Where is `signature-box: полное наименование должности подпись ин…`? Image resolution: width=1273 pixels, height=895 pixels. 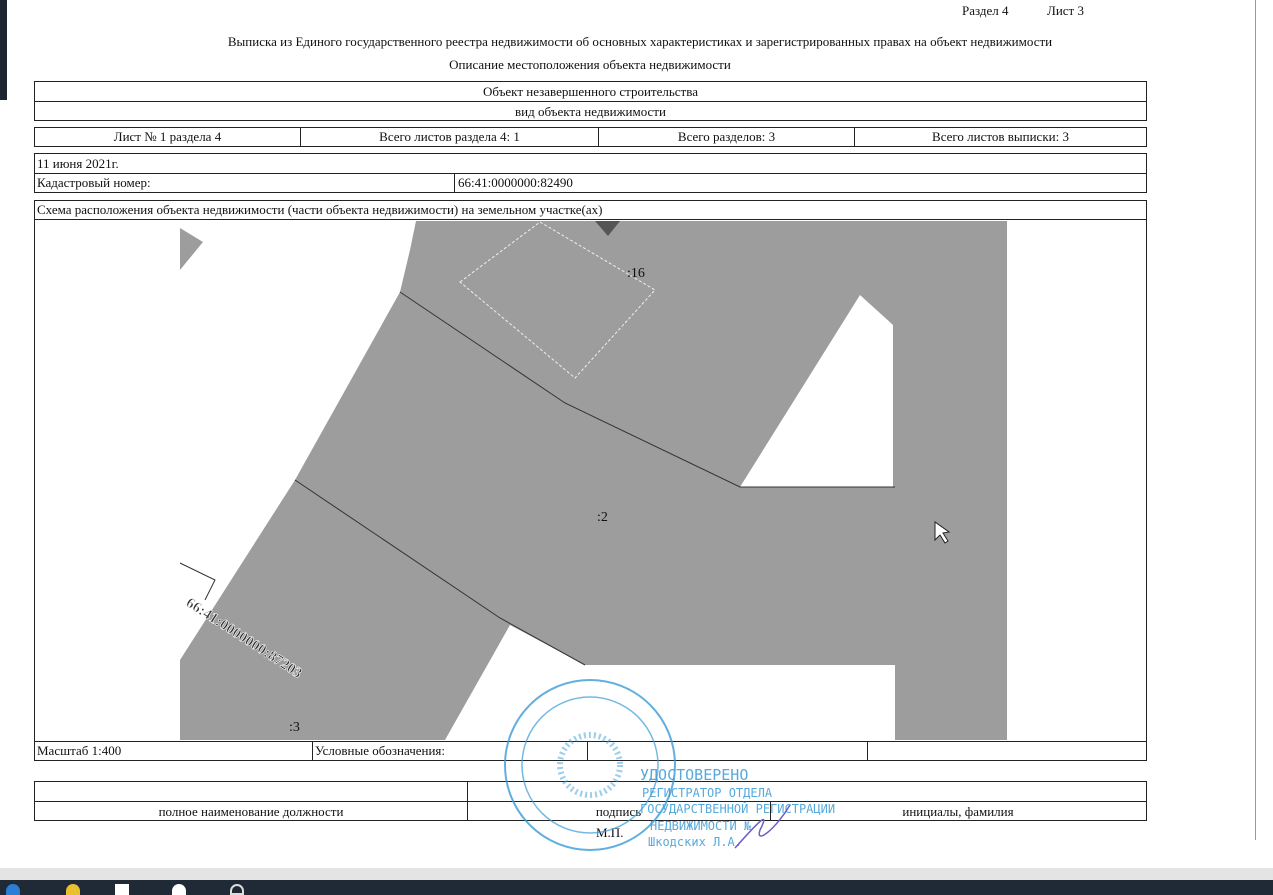
signature-box: полное наименование должности подпись ин… is located at coordinates (590, 801).